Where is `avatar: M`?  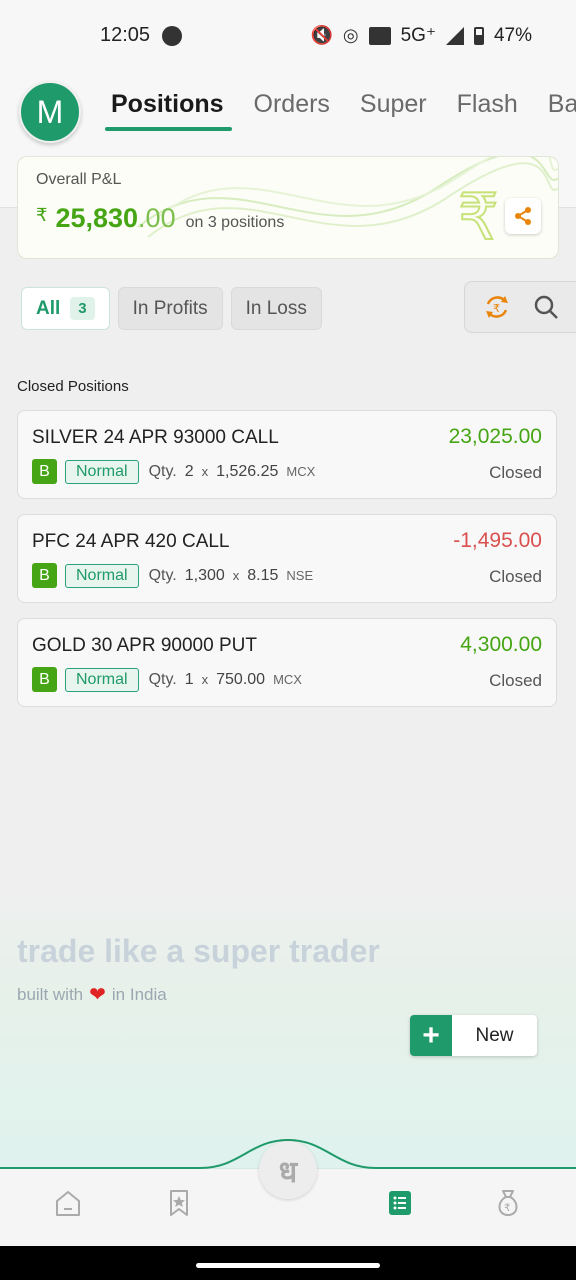
avatar: M is located at coordinates (50, 112).